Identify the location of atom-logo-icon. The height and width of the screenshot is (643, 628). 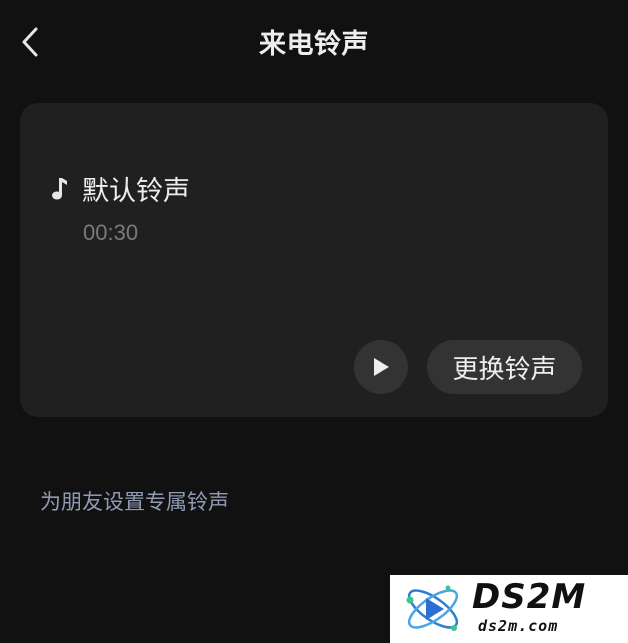
(432, 608).